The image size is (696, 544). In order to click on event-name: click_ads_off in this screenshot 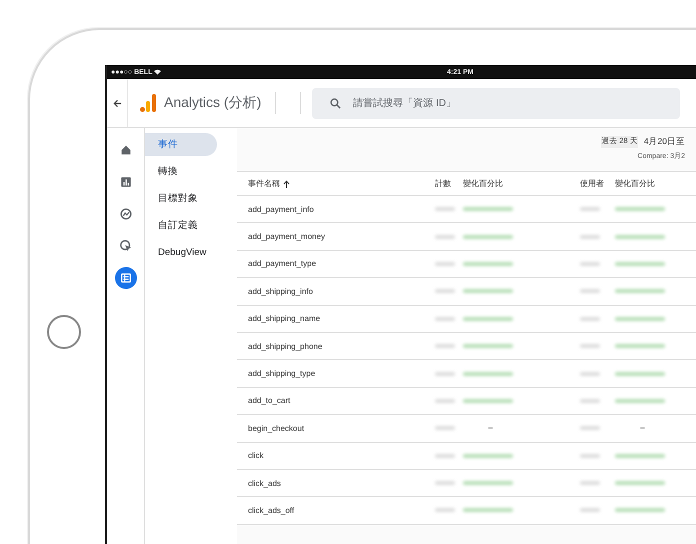, I will do `click(341, 510)`.